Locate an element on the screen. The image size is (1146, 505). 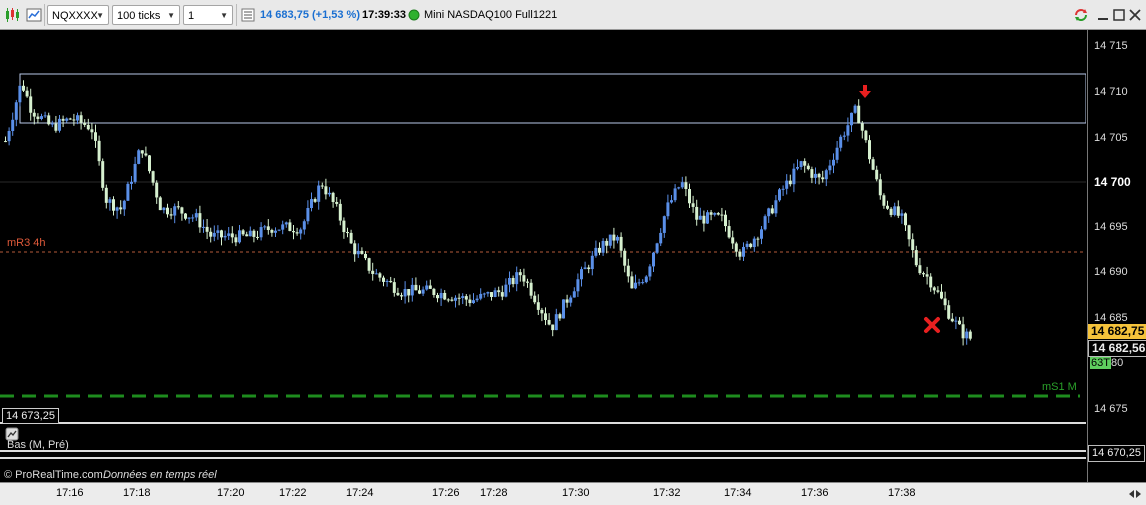
minimize-icon is located at coordinates (1103, 15).